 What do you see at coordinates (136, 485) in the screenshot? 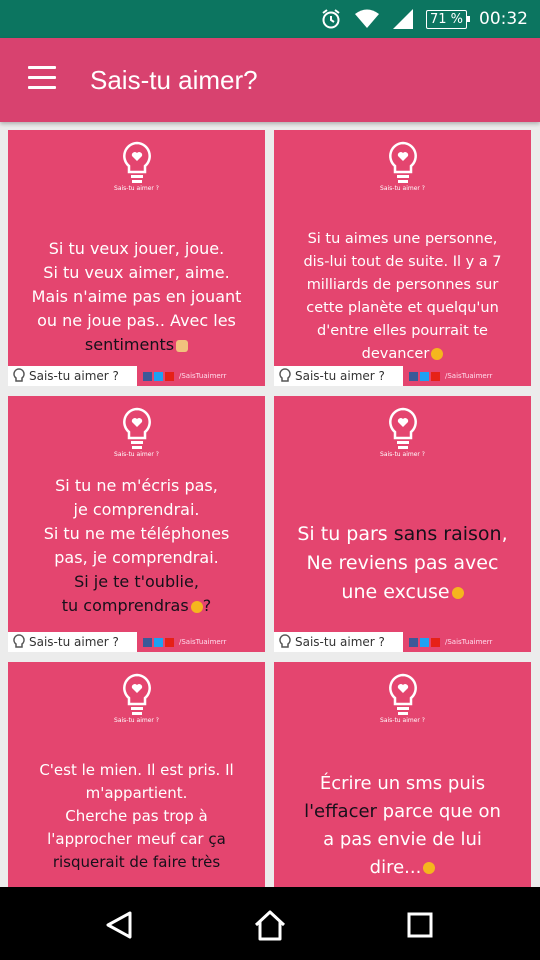
I see `quote-line: Si tu ne m'écris pas,` at bounding box center [136, 485].